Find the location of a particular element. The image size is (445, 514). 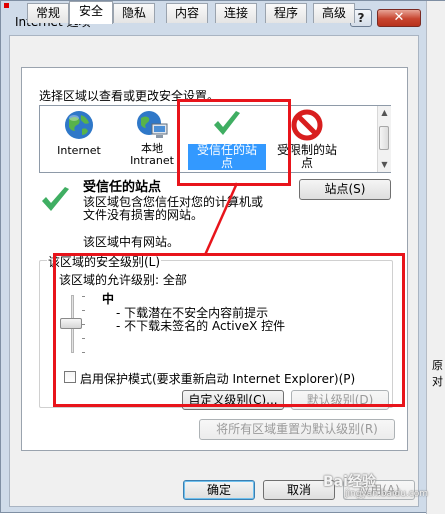

zone-local-intranet: 本地 Intranet is located at coordinates (152, 140).